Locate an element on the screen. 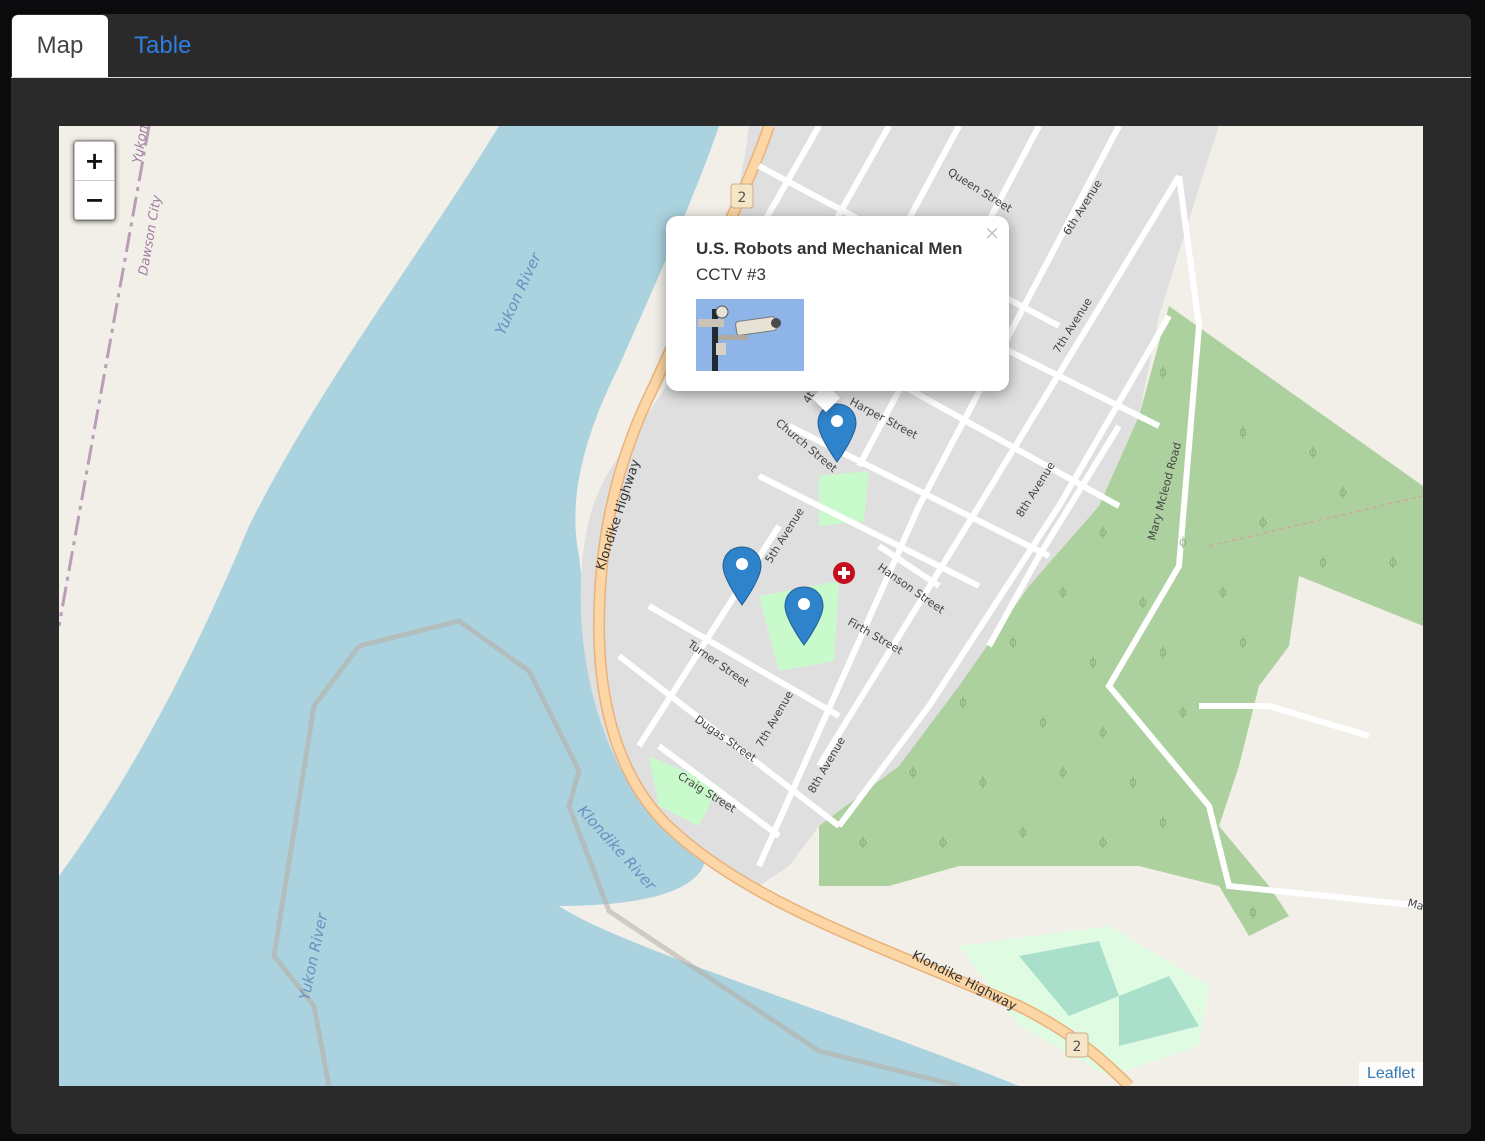 This screenshot has height=1141, width=1485. attribution-link: Leaflet is located at coordinates (1390, 1074).